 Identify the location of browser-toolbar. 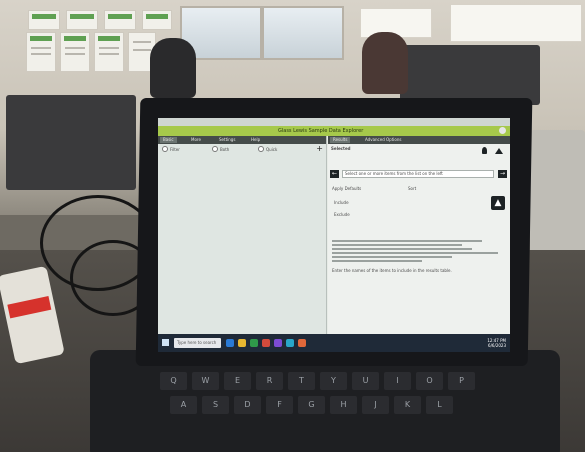
(334, 122).